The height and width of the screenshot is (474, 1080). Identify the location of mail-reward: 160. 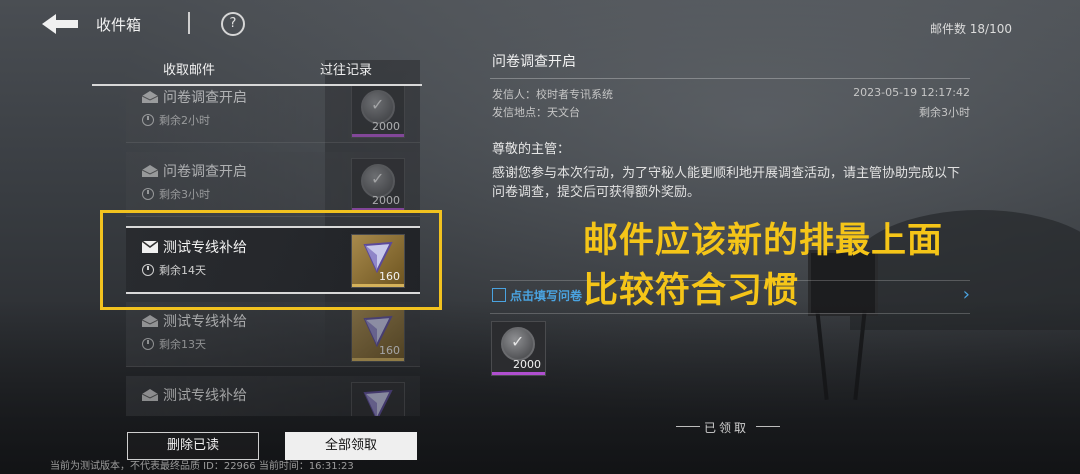
(378, 335).